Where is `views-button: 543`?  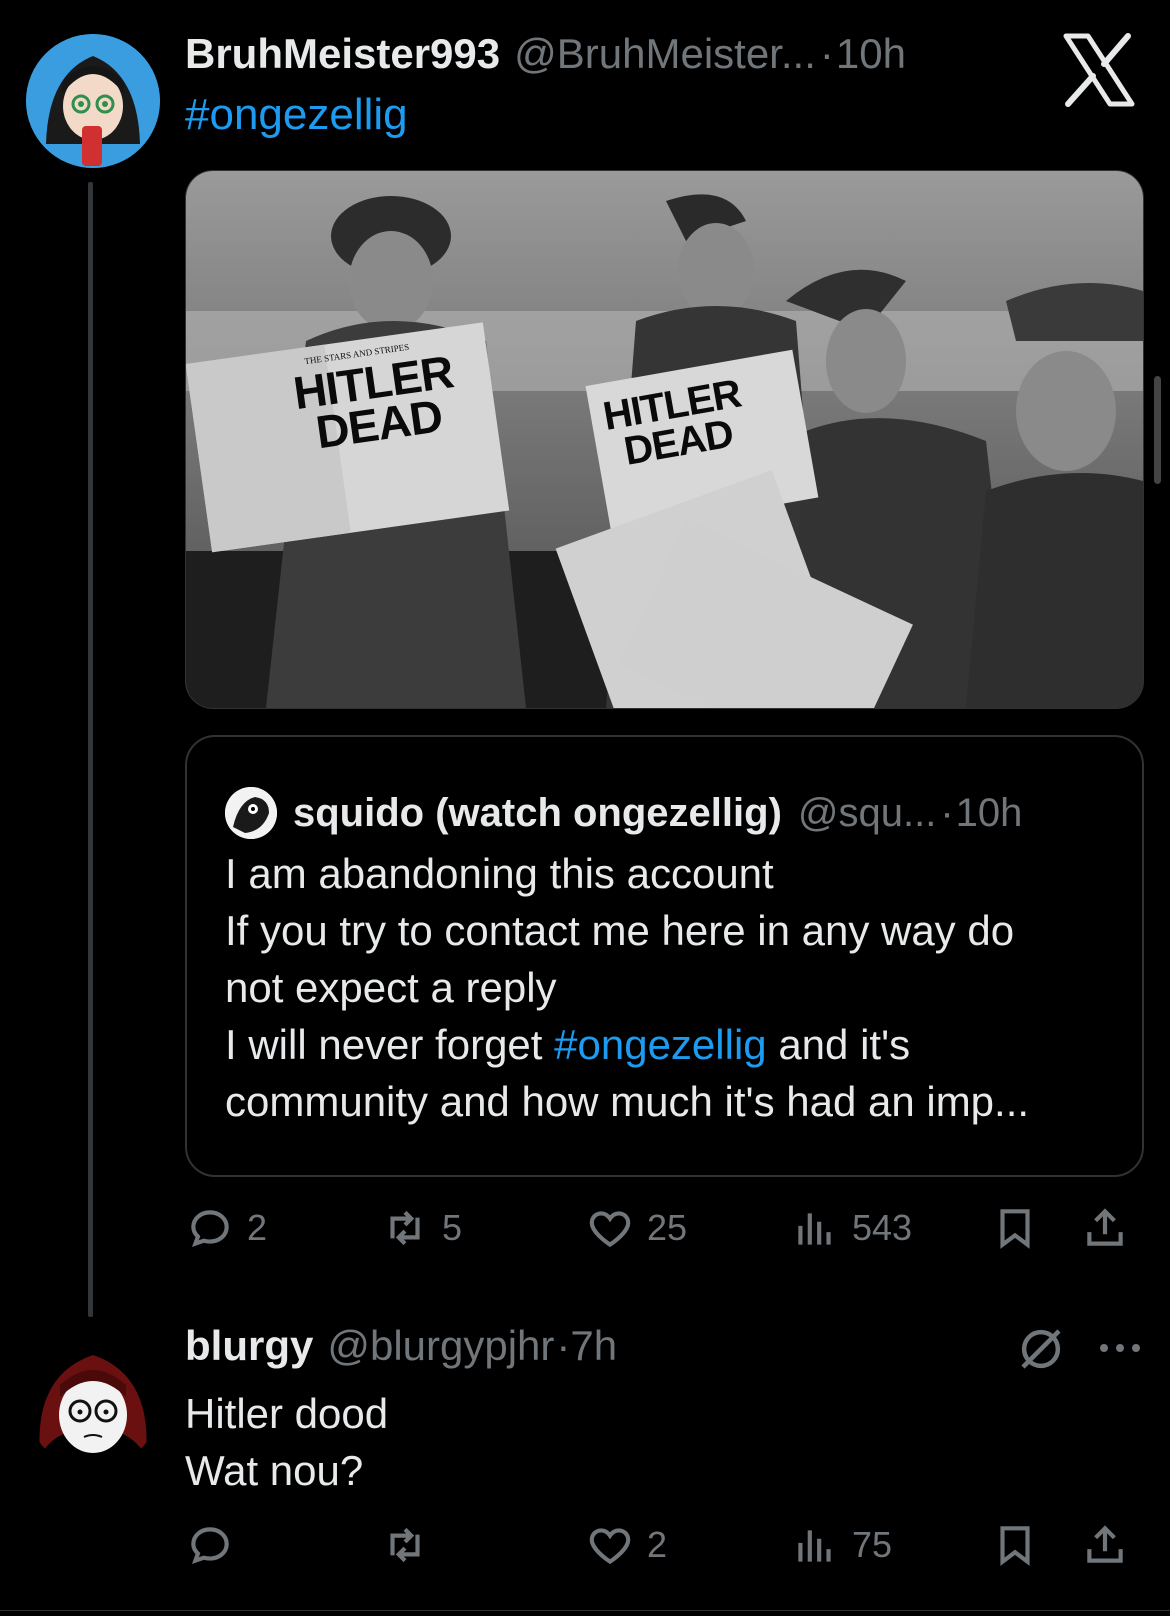 views-button: 543 is located at coordinates (890, 1228).